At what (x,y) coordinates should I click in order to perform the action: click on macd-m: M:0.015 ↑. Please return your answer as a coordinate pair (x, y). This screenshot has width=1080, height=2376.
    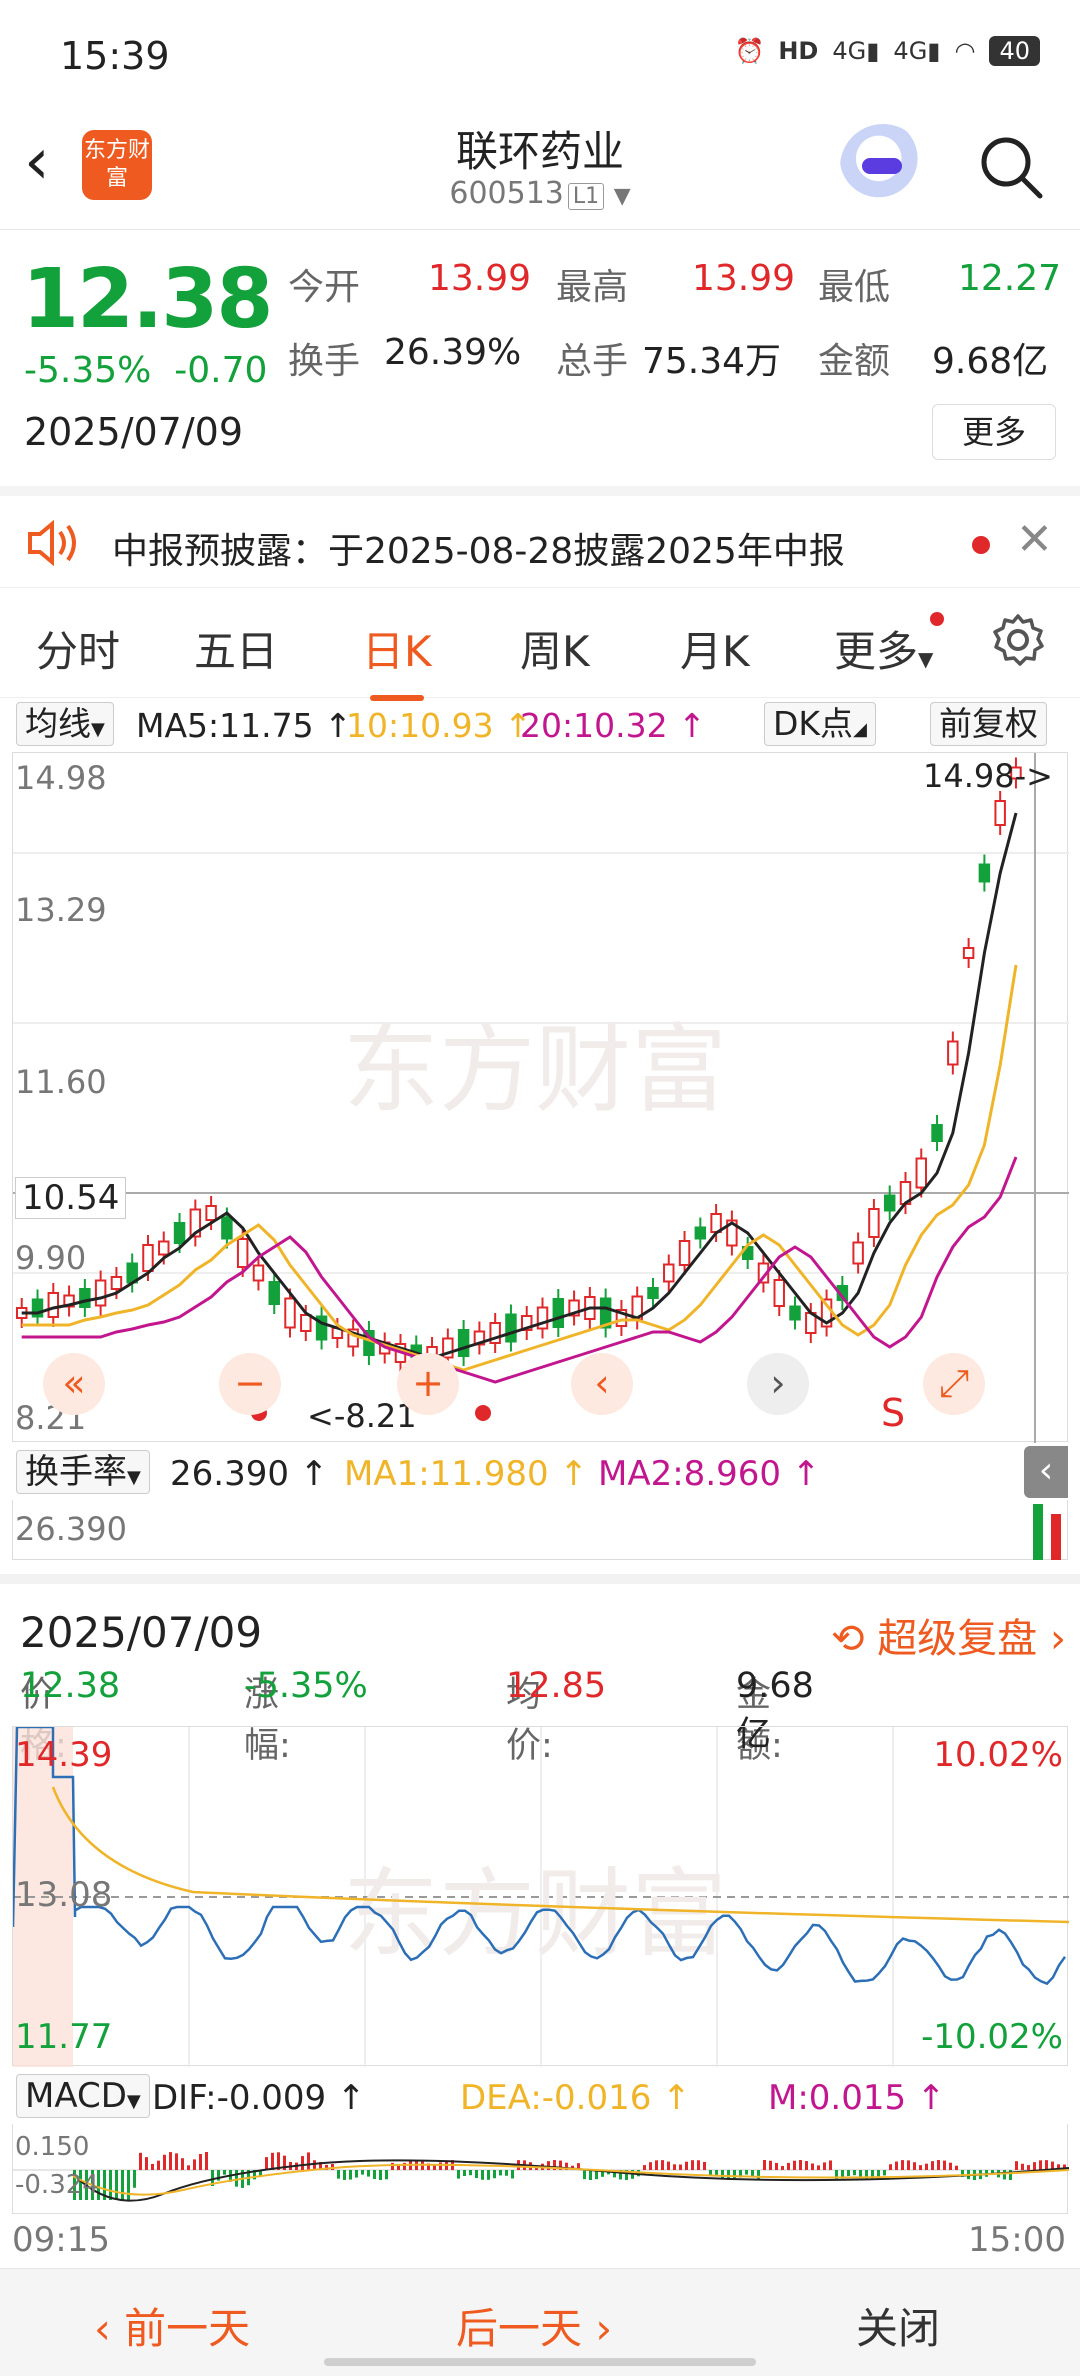
    Looking at the image, I should click on (856, 2098).